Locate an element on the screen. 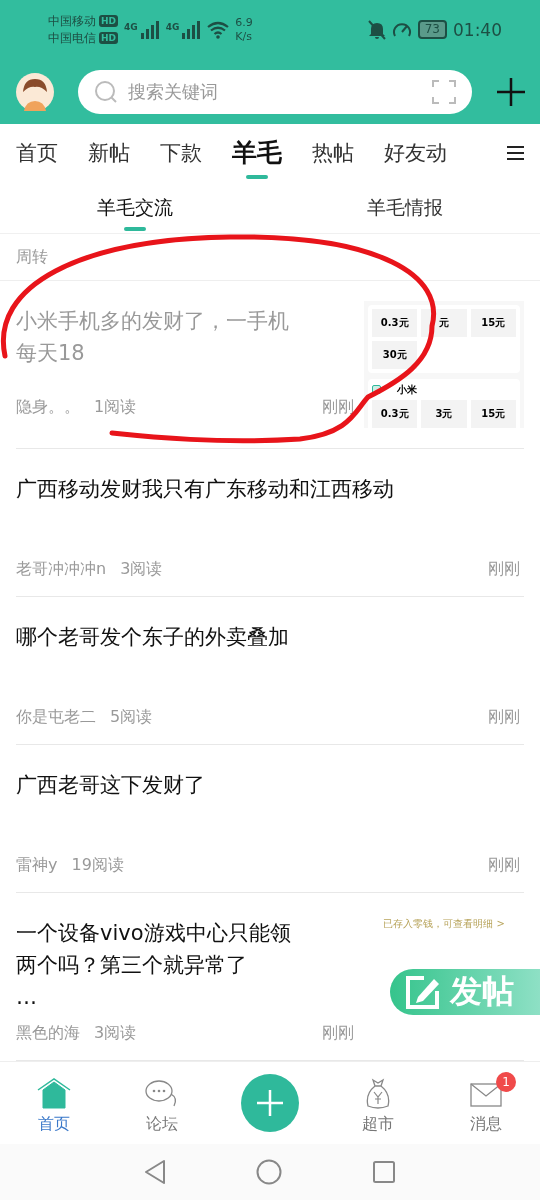 The image size is (540, 1200). post-thumbnail: 0.3元 元 15元 30元 小米 0.3元 3元 15元 is located at coordinates (444, 364).